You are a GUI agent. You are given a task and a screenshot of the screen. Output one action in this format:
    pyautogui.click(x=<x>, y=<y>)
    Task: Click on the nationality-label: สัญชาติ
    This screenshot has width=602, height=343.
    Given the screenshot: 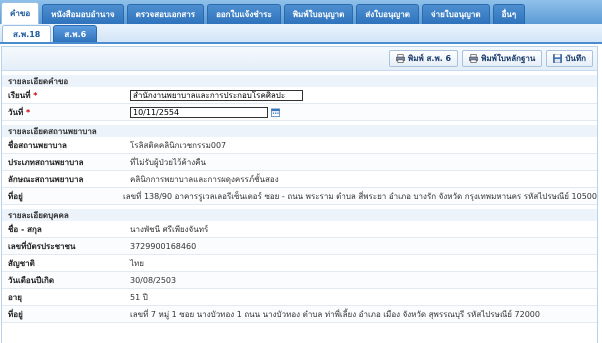 What is the action you would take?
    pyautogui.click(x=21, y=263)
    